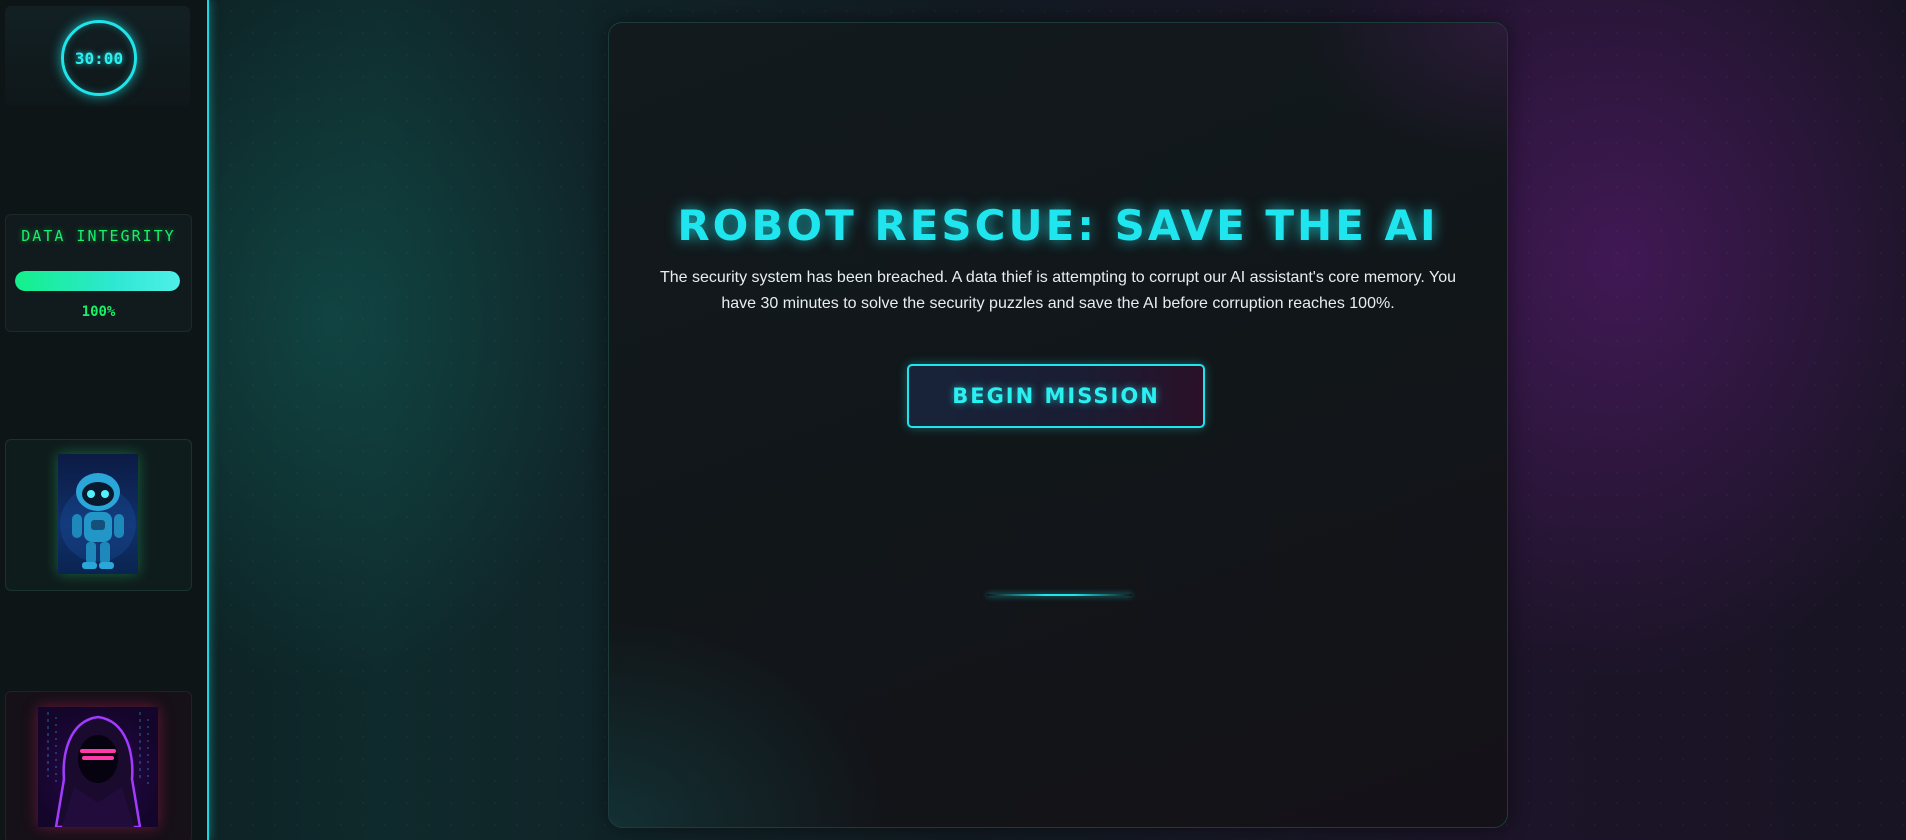  Describe the element at coordinates (1058, 225) in the screenshot. I see `page-title: ROBOT RESCUE: SAVE THE AI` at that location.